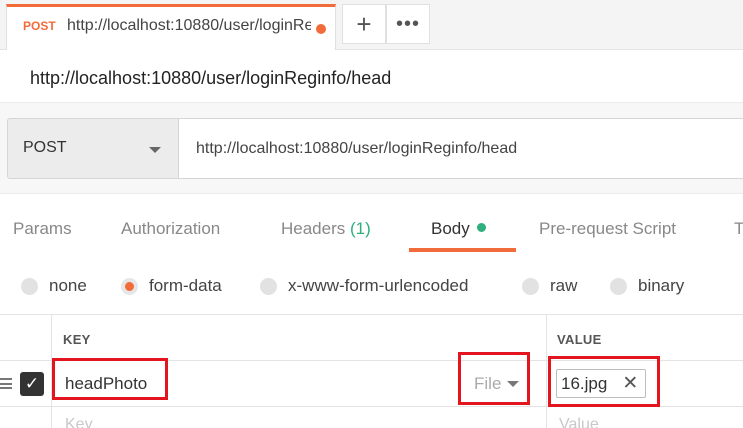 This screenshot has height=428, width=743. I want to click on type-dropdown: File, so click(497, 384).